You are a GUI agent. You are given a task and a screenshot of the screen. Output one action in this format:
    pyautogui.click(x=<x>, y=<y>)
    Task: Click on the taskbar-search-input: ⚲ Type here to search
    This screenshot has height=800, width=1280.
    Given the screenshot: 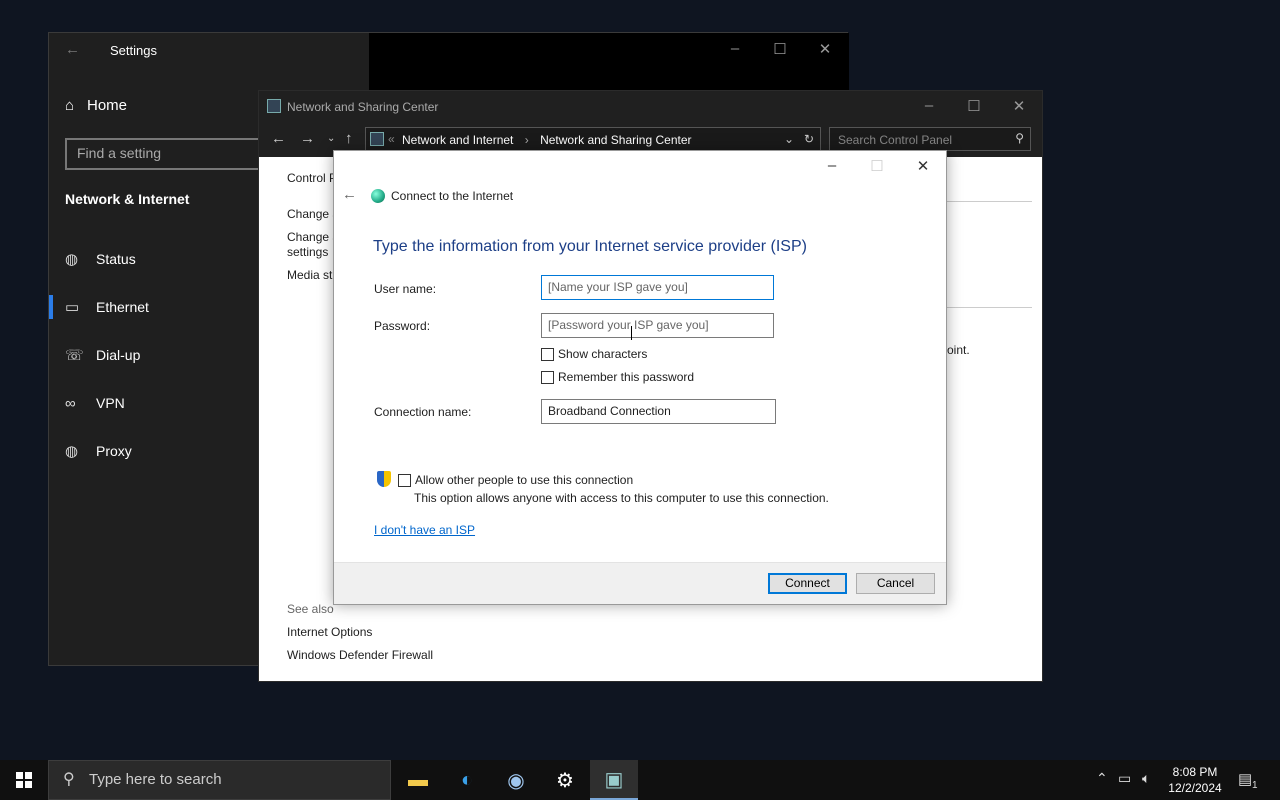 What is the action you would take?
    pyautogui.click(x=219, y=780)
    